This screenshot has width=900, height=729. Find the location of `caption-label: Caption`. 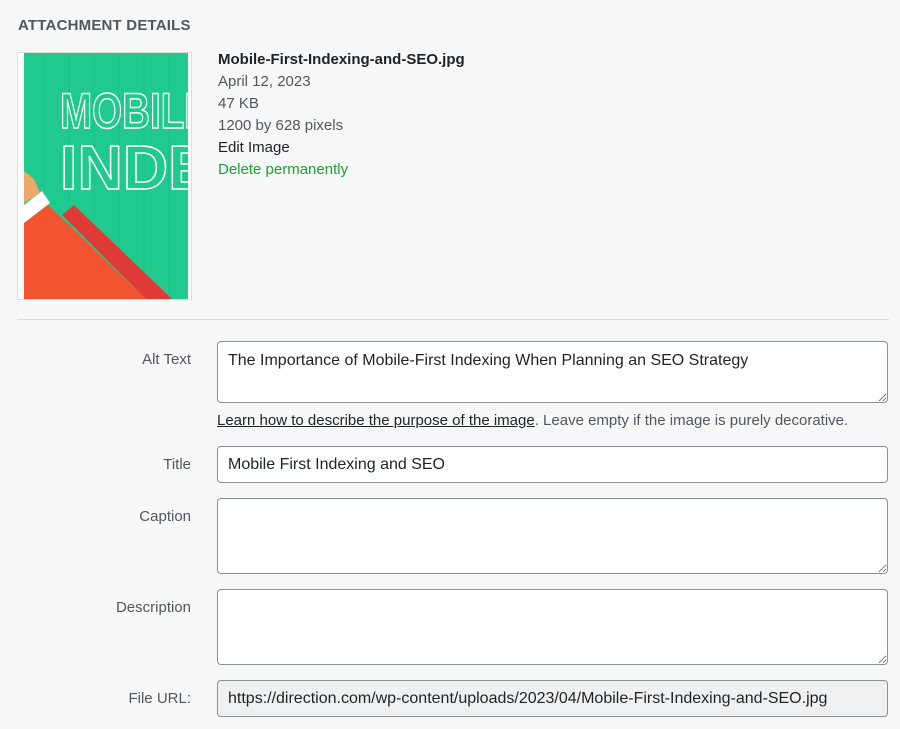

caption-label: Caption is located at coordinates (165, 516).